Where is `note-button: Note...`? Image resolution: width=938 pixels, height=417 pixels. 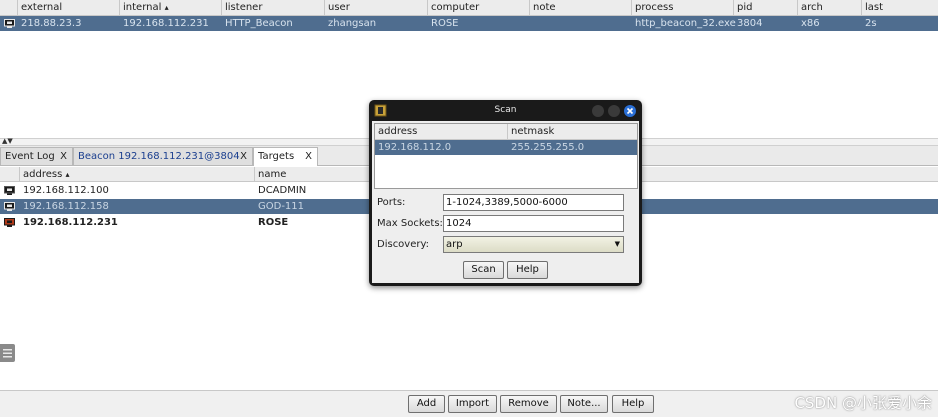
note-button: Note... is located at coordinates (584, 404).